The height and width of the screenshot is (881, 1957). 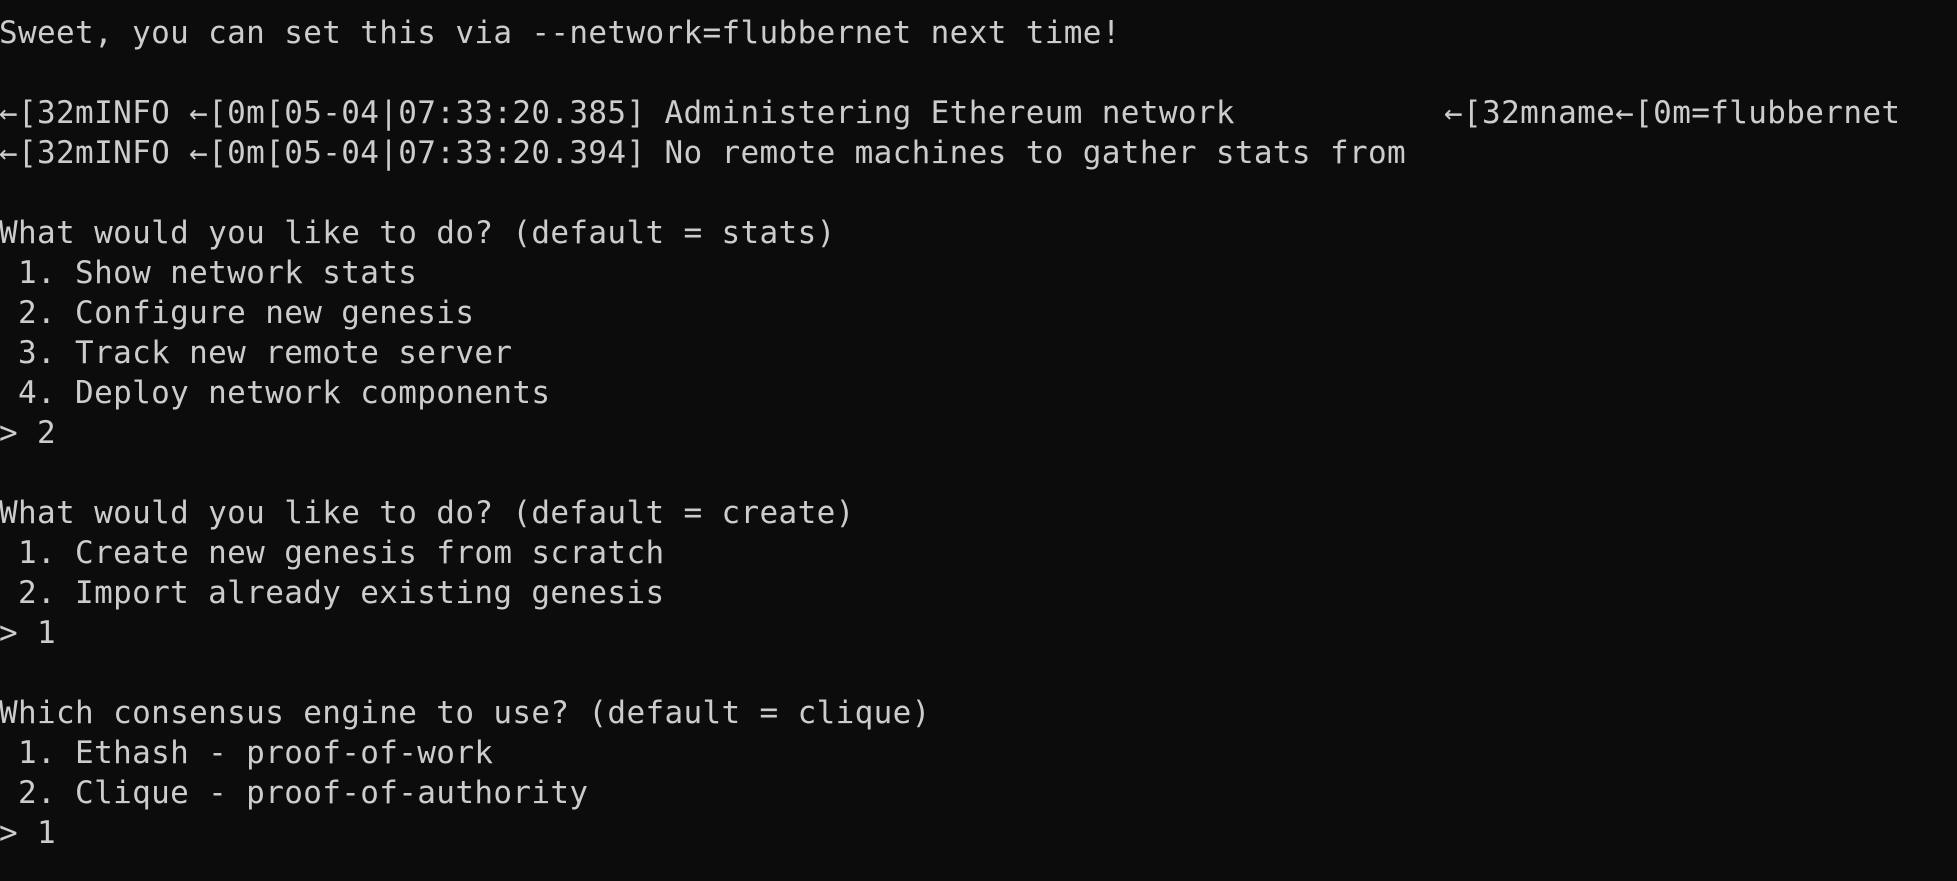 I want to click on terminal-line-menu-option: 1. Create new genesis from scratch, so click(x=332, y=553).